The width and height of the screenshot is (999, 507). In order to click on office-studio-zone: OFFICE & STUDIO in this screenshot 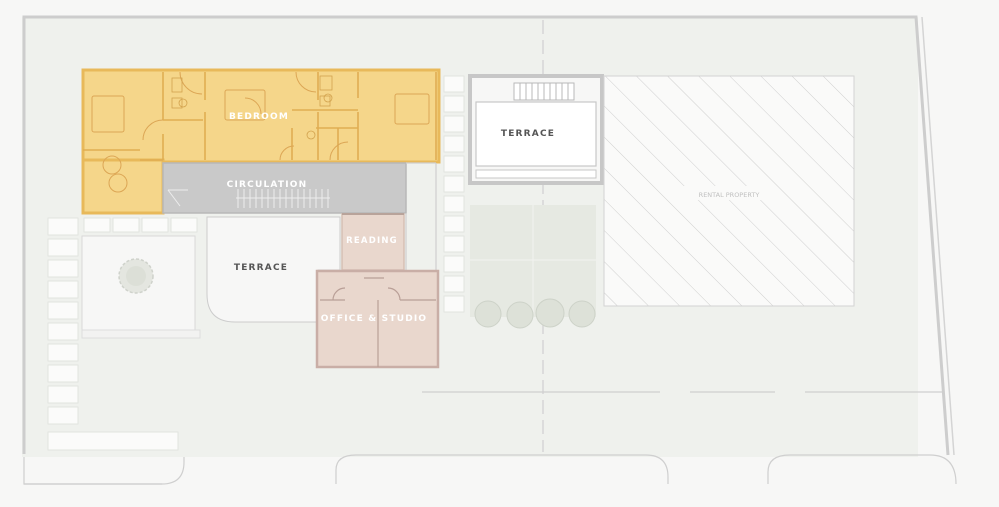, I will do `click(377, 319)`.